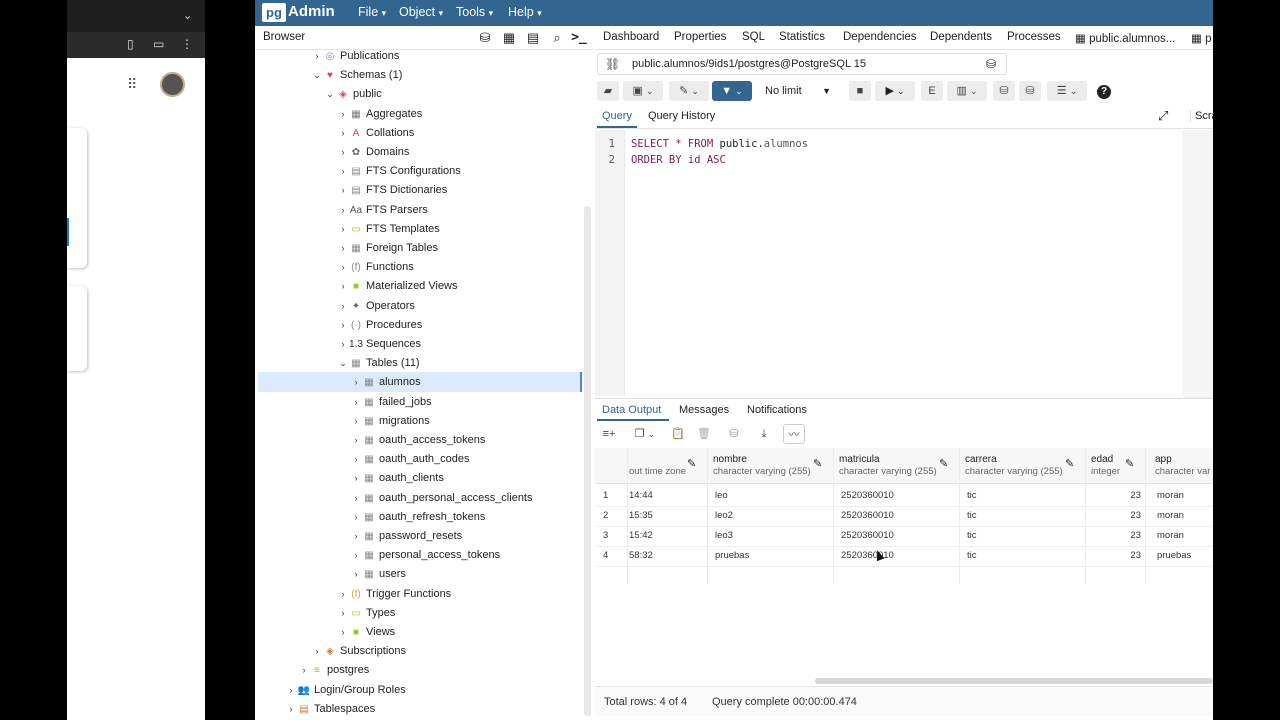  I want to click on database-icon: ⛁, so click(485, 38).